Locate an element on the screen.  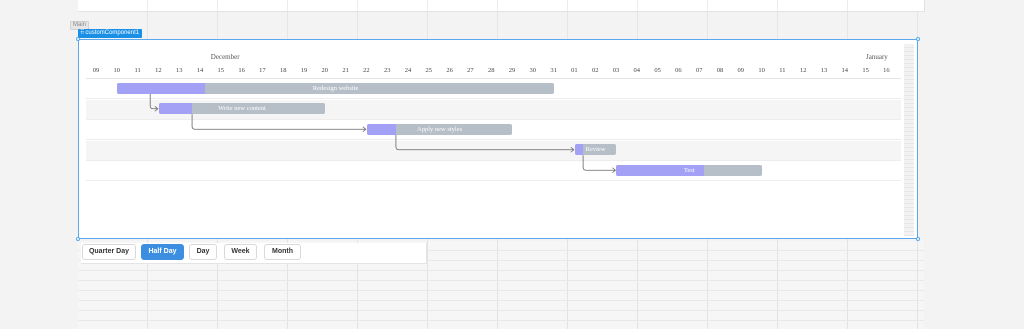
view-mode-week-button: Week is located at coordinates (240, 252).